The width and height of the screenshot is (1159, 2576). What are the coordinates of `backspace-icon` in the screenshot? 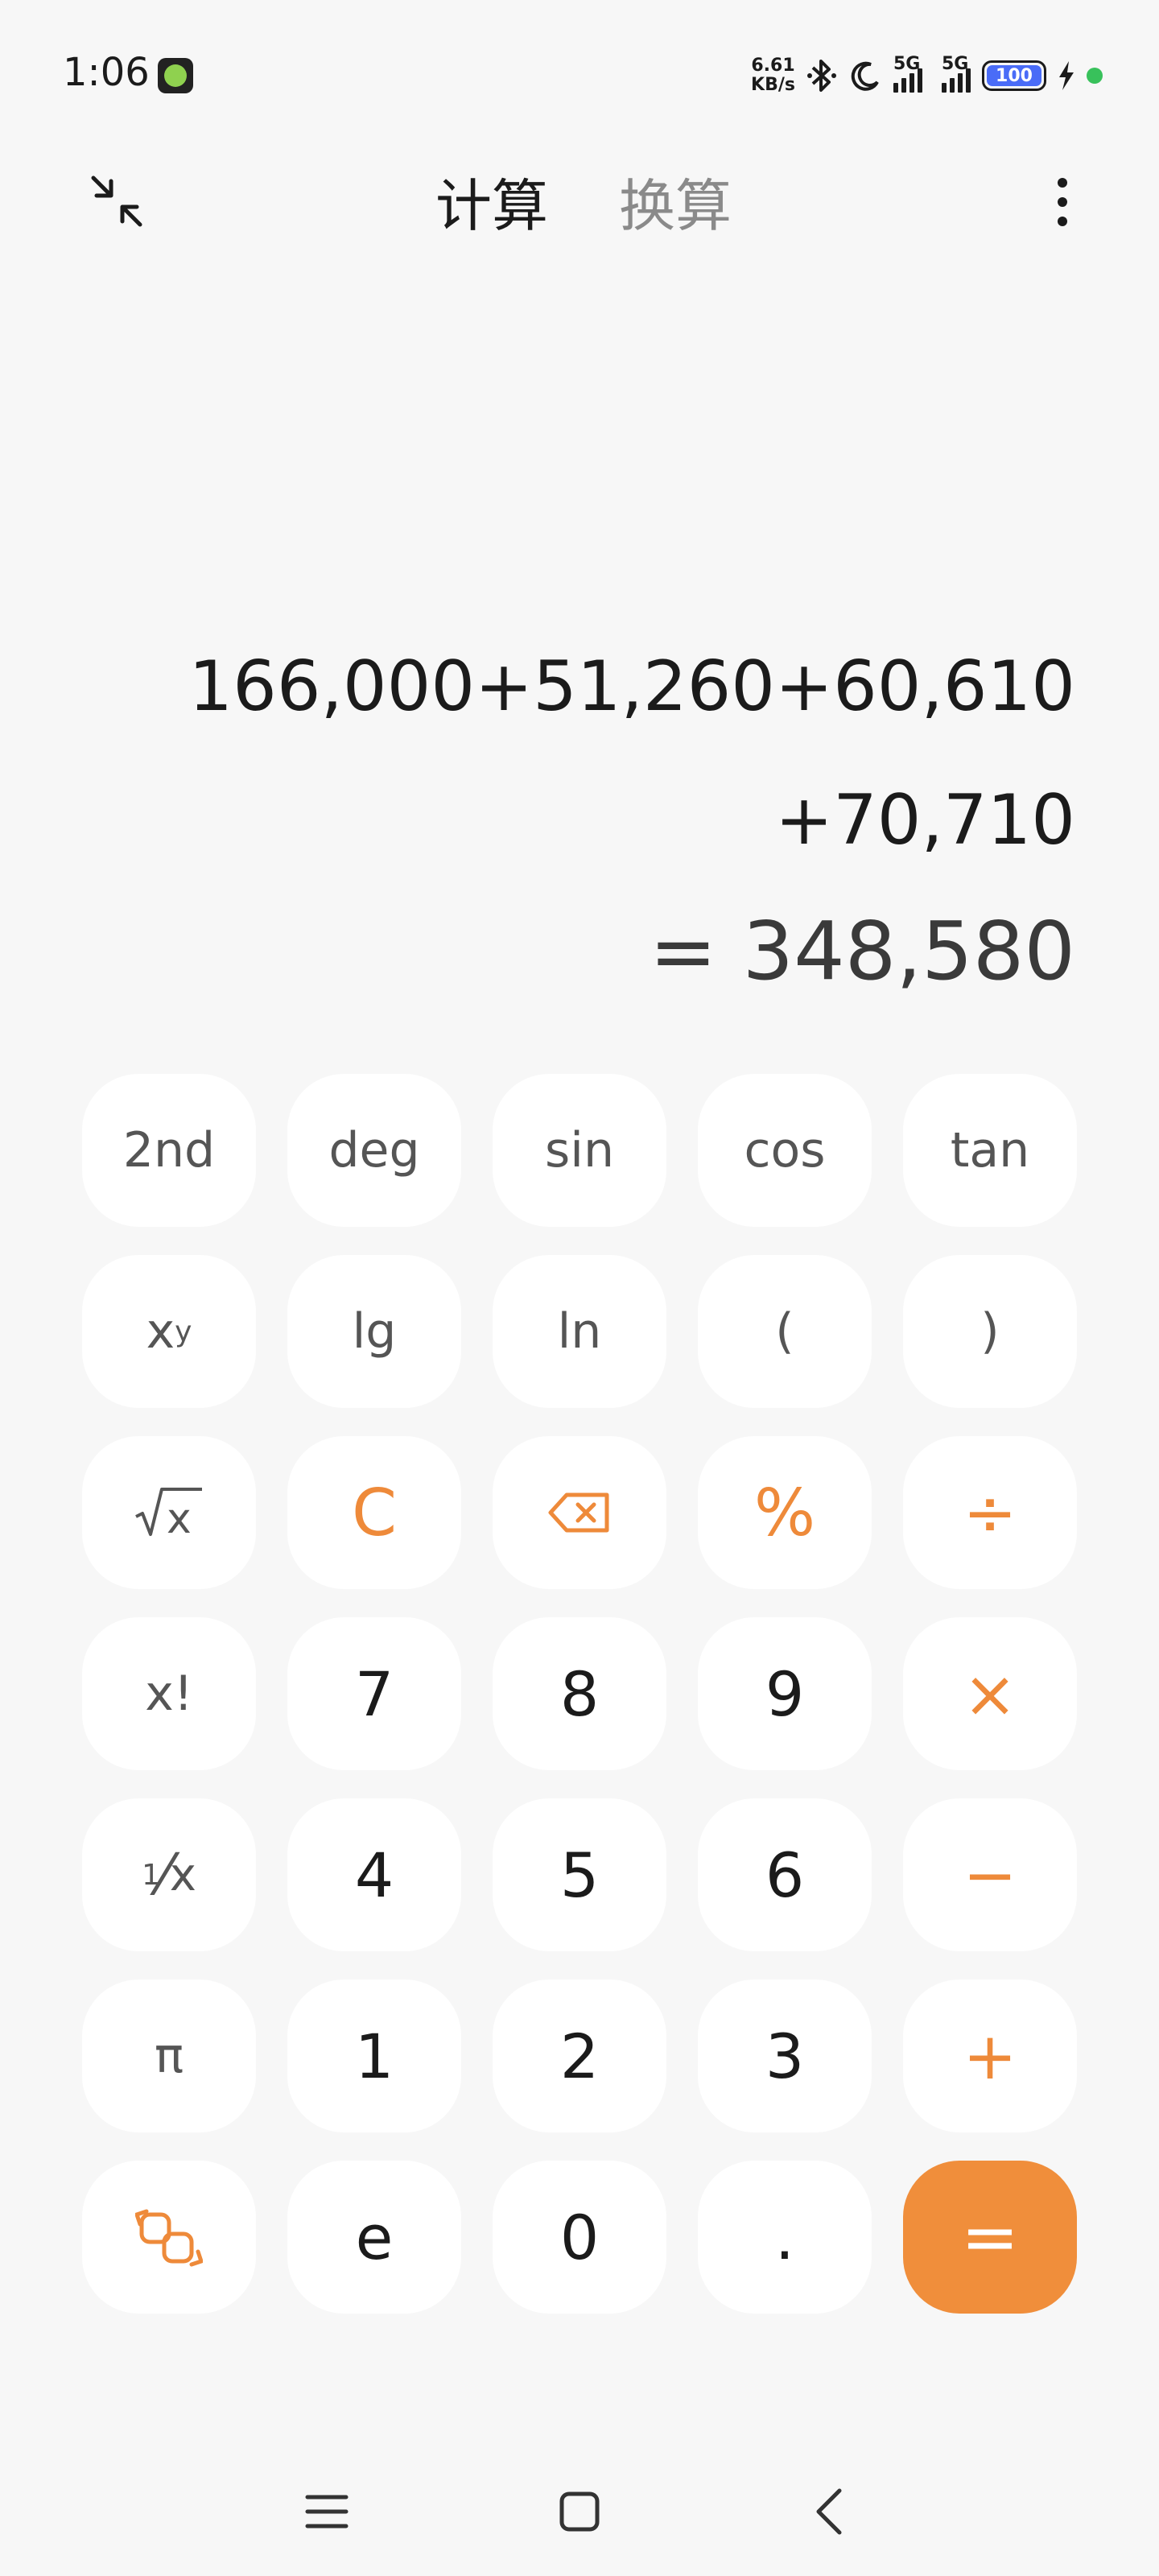 It's located at (578, 1512).